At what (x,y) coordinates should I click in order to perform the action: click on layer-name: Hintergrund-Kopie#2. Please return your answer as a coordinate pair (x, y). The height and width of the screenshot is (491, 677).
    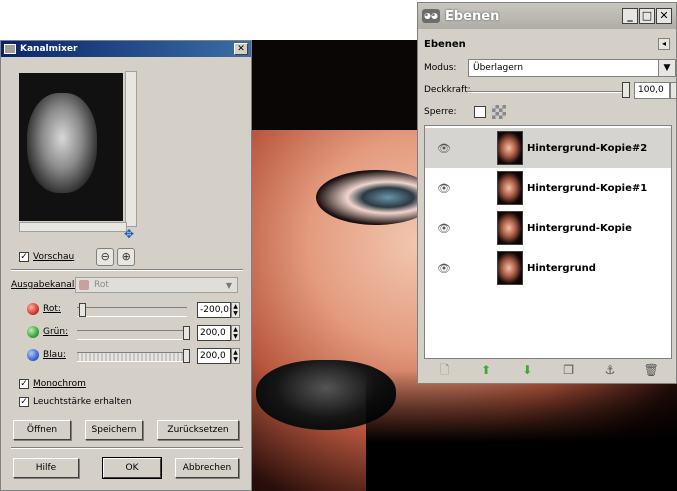
    Looking at the image, I should click on (587, 148).